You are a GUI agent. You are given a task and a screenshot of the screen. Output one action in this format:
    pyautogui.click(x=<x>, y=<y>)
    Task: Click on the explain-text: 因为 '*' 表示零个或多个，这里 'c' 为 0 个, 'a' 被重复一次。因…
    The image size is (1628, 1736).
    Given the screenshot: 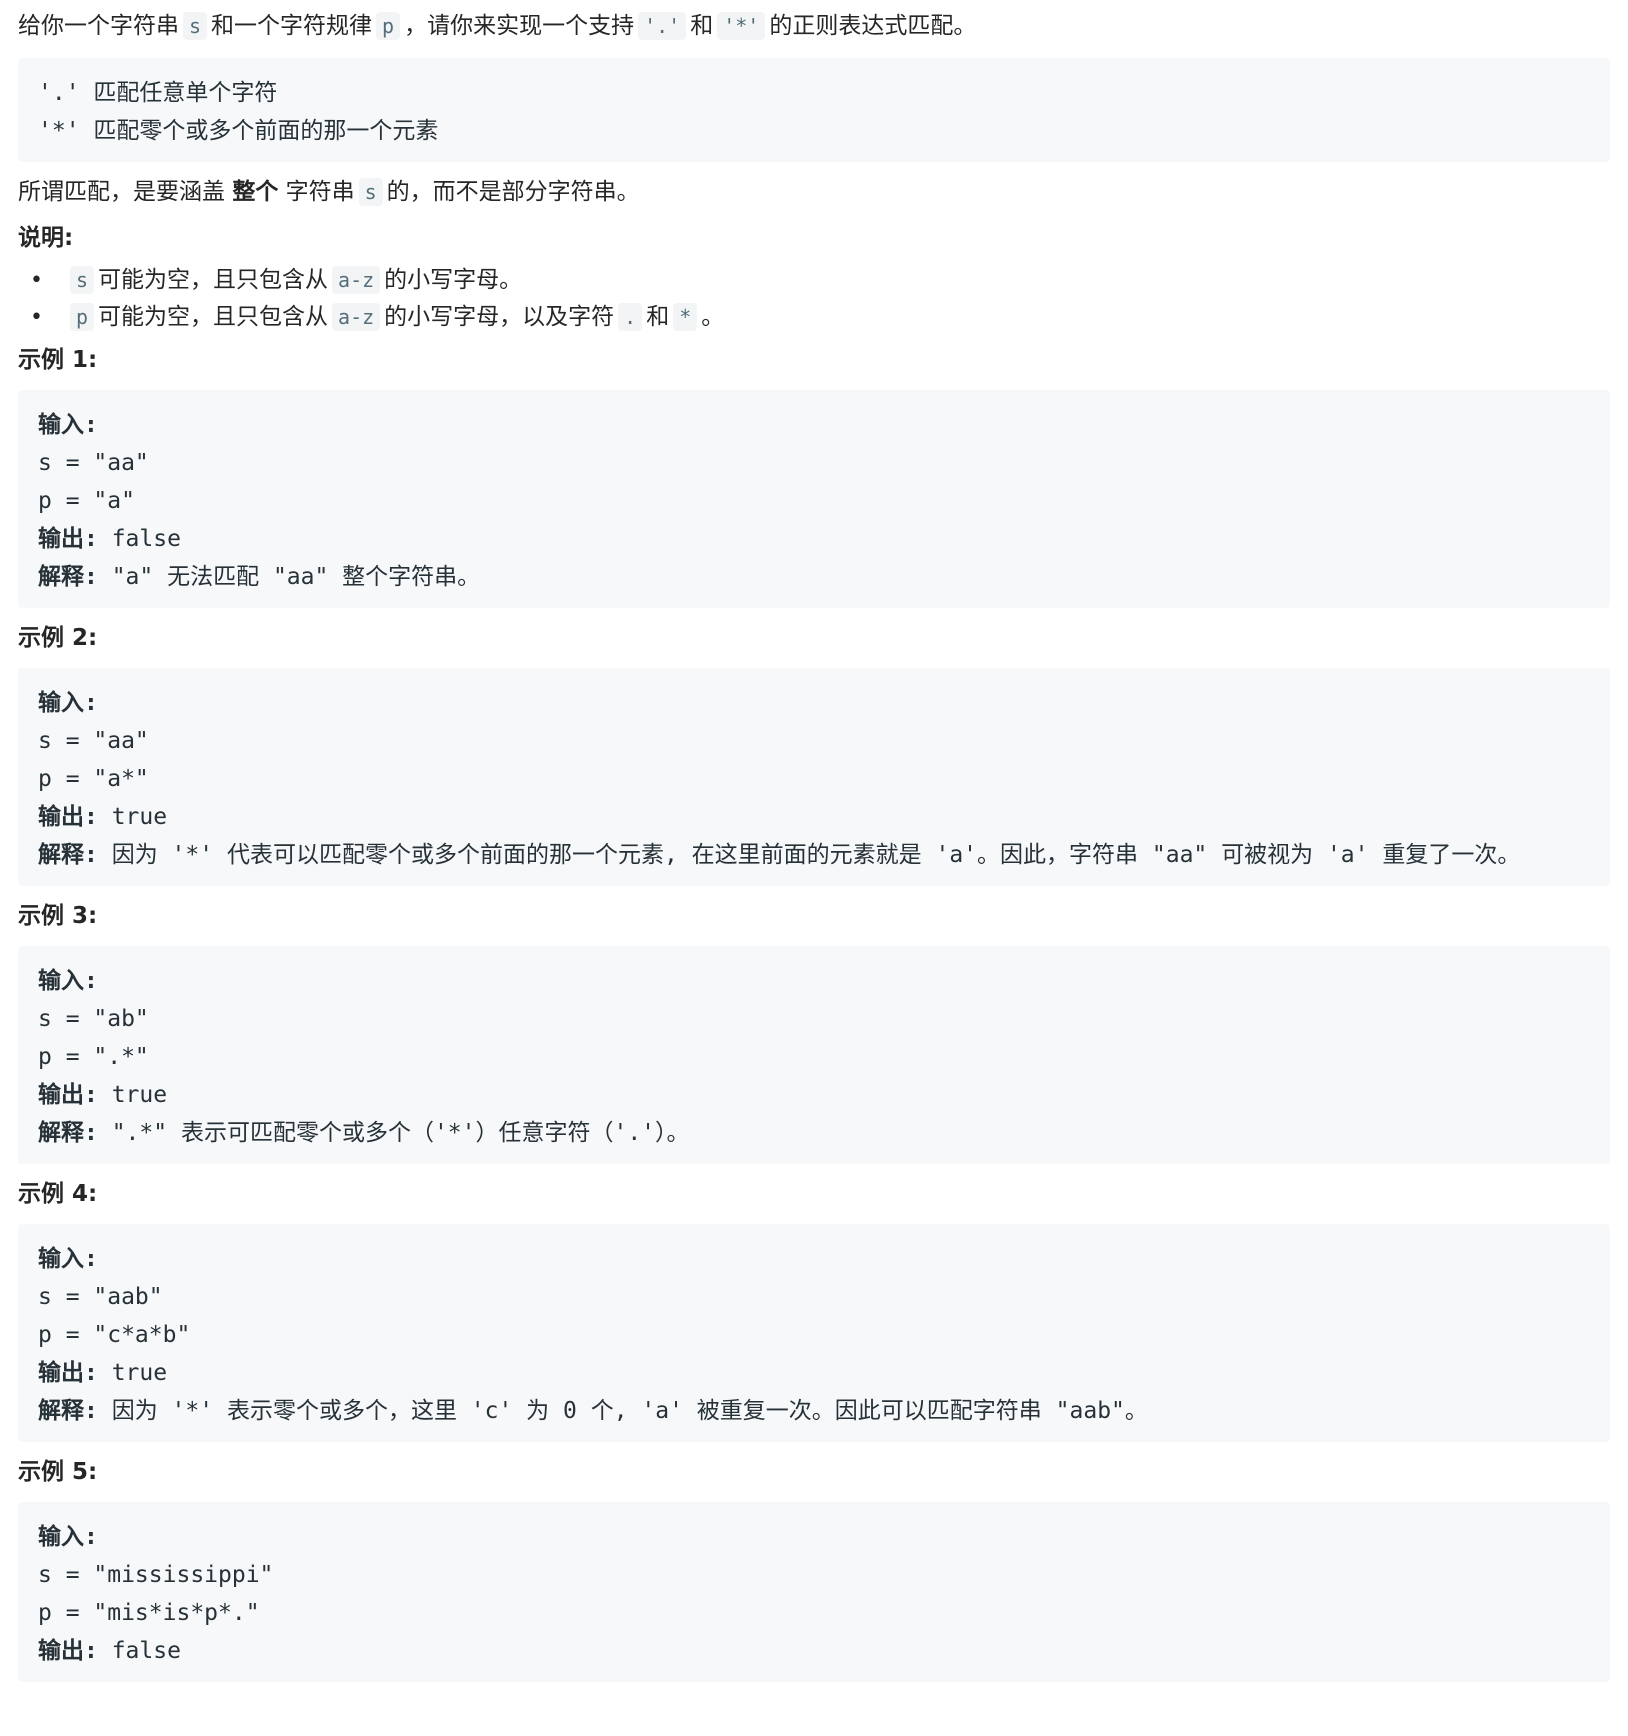 What is the action you would take?
    pyautogui.click(x=622, y=1411)
    